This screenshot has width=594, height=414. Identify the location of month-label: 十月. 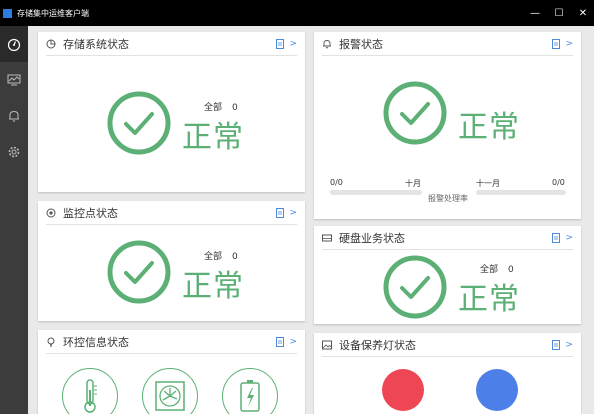
(413, 183).